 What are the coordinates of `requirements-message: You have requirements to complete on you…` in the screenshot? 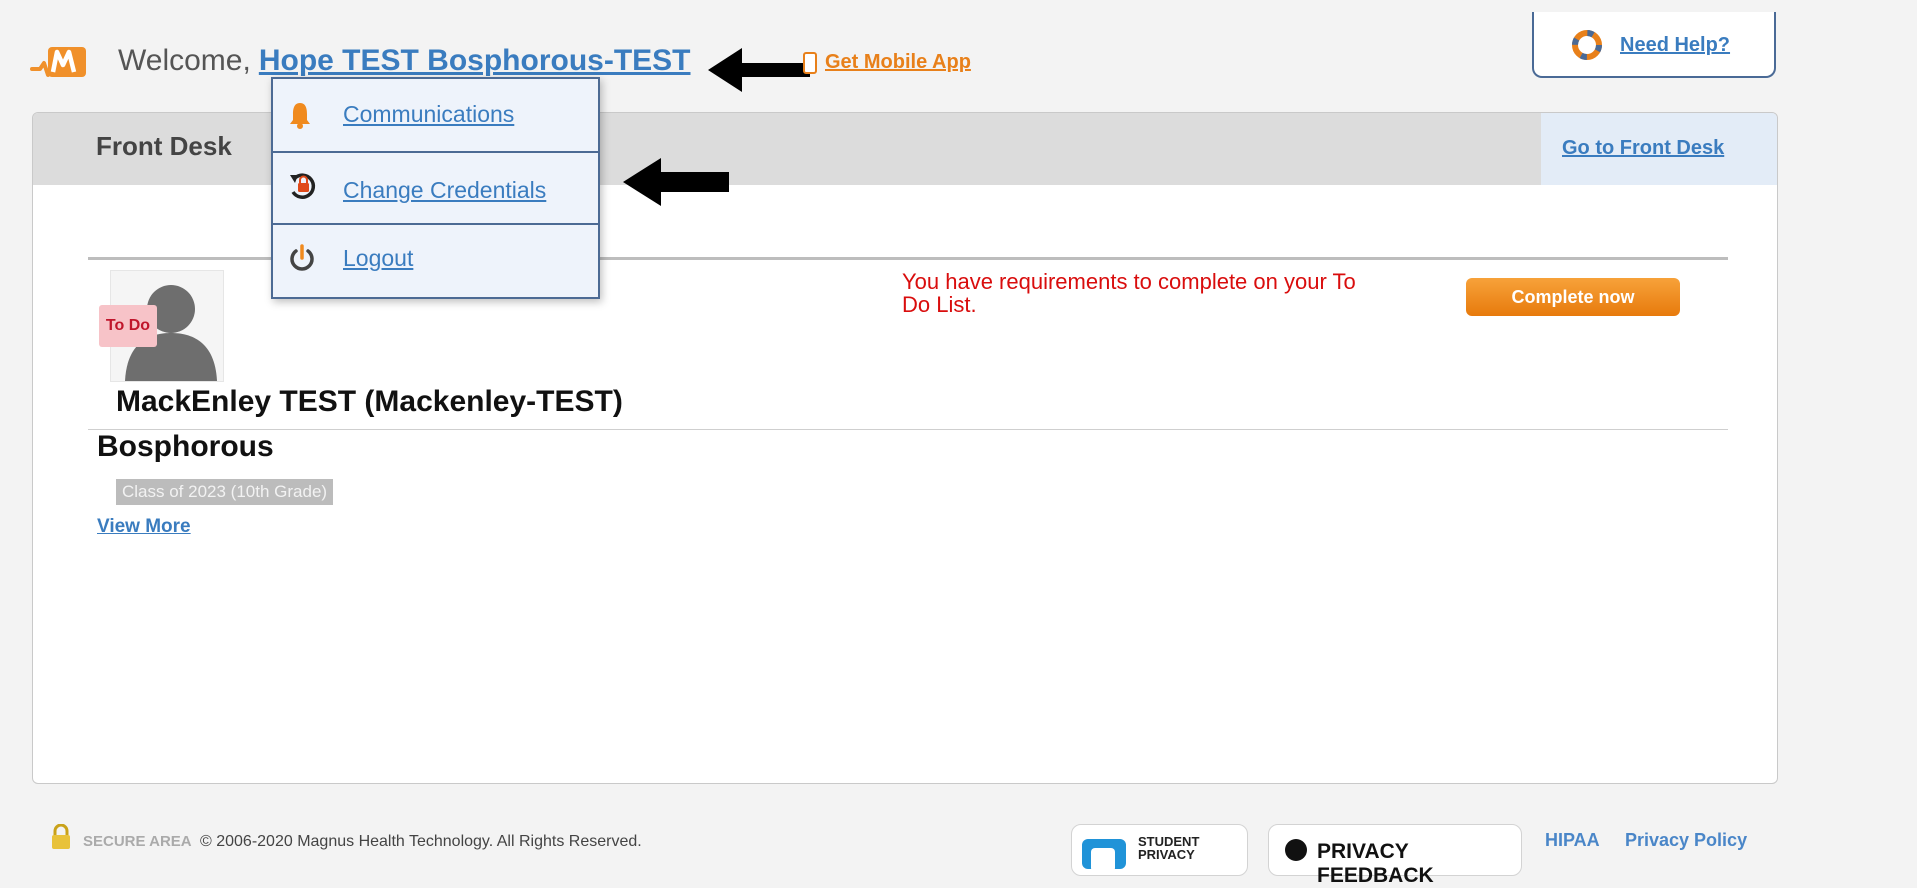 It's located at (1129, 293).